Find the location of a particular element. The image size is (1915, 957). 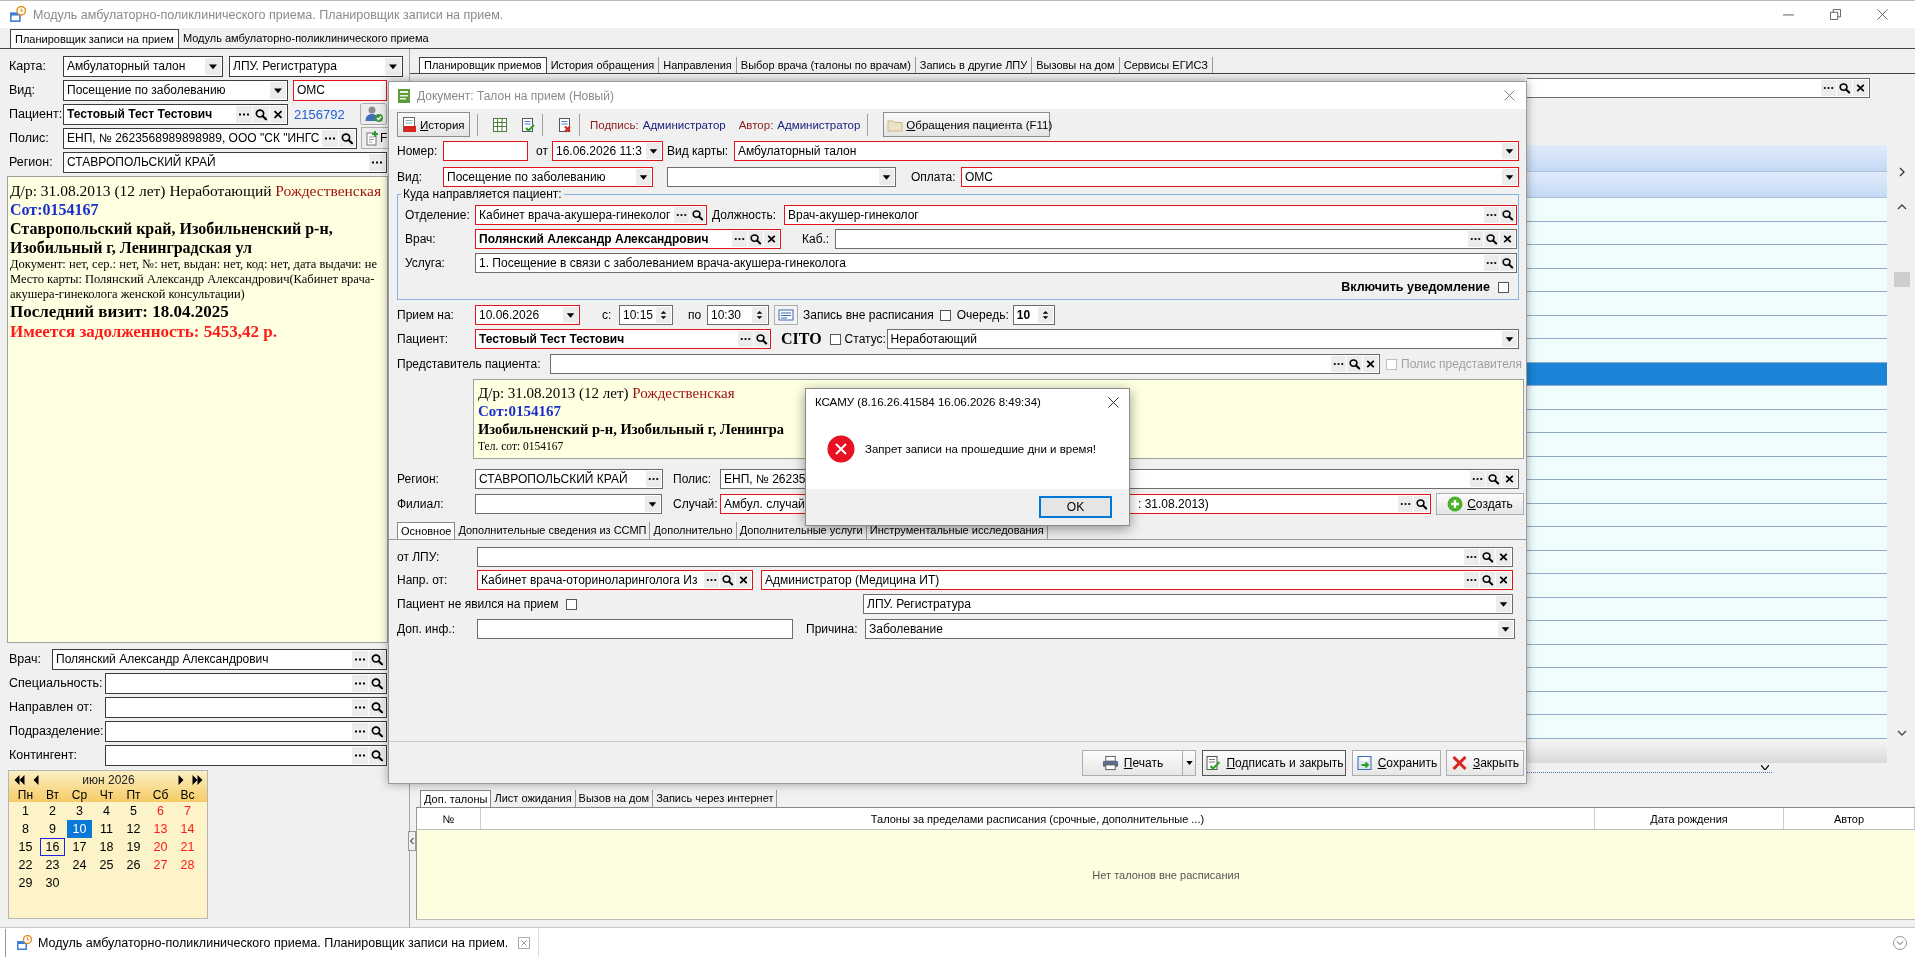

planner-tab: История обращения is located at coordinates (603, 65).